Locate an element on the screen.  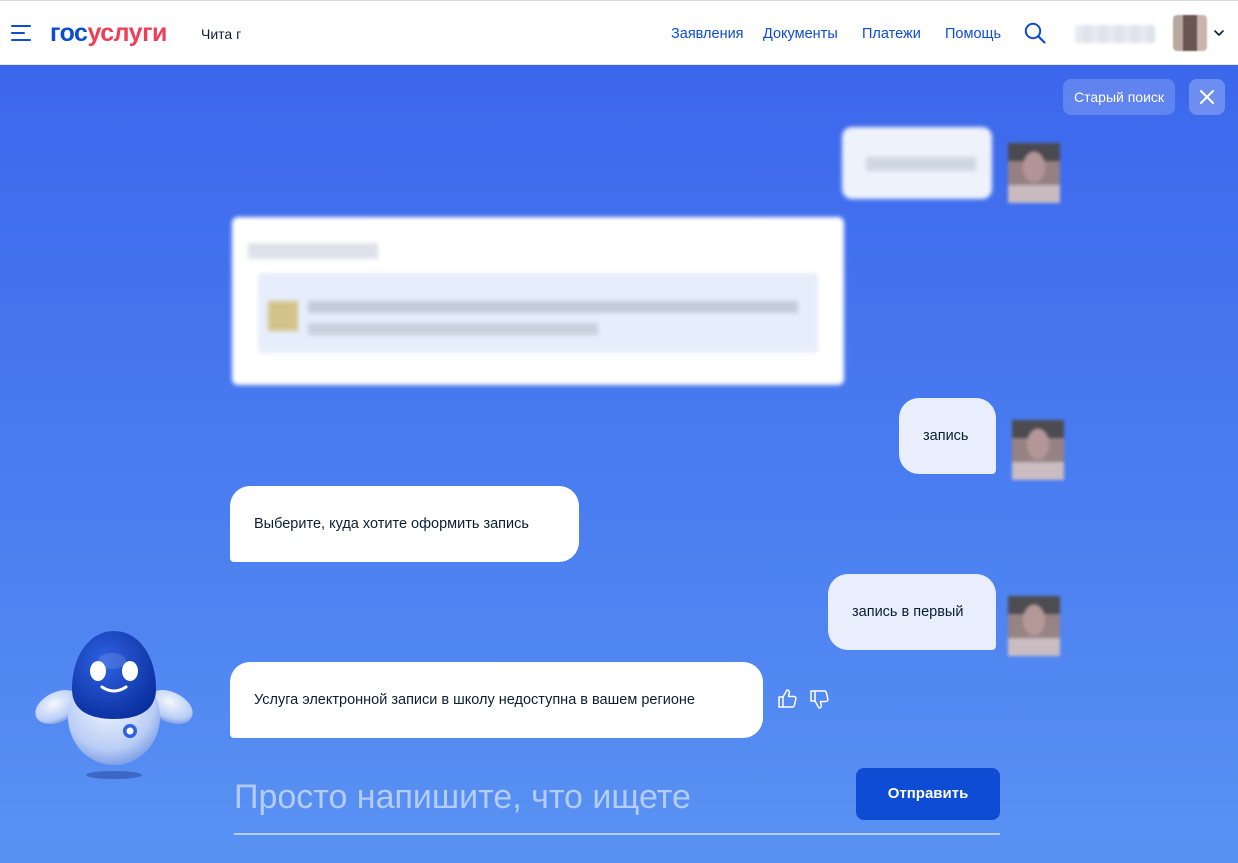
nav-applications: Заявления is located at coordinates (707, 34).